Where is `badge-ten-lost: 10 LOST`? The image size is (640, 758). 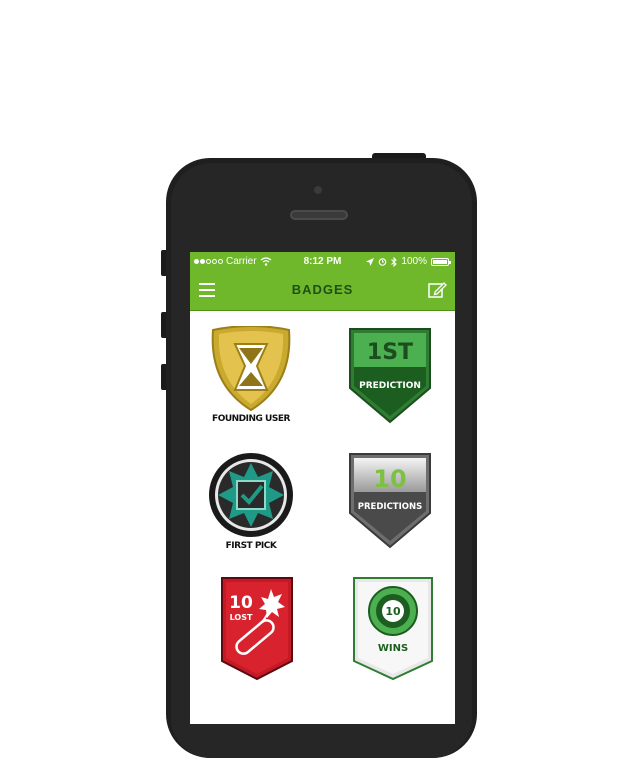
badge-ten-lost: 10 LOST is located at coordinates (257, 635).